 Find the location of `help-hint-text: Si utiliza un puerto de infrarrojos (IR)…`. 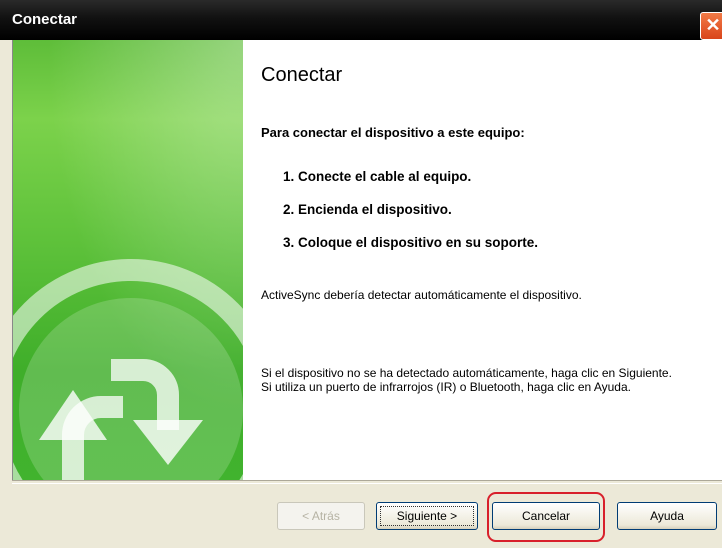

help-hint-text: Si utiliza un puerto de infrarrojos (IR)… is located at coordinates (446, 387).